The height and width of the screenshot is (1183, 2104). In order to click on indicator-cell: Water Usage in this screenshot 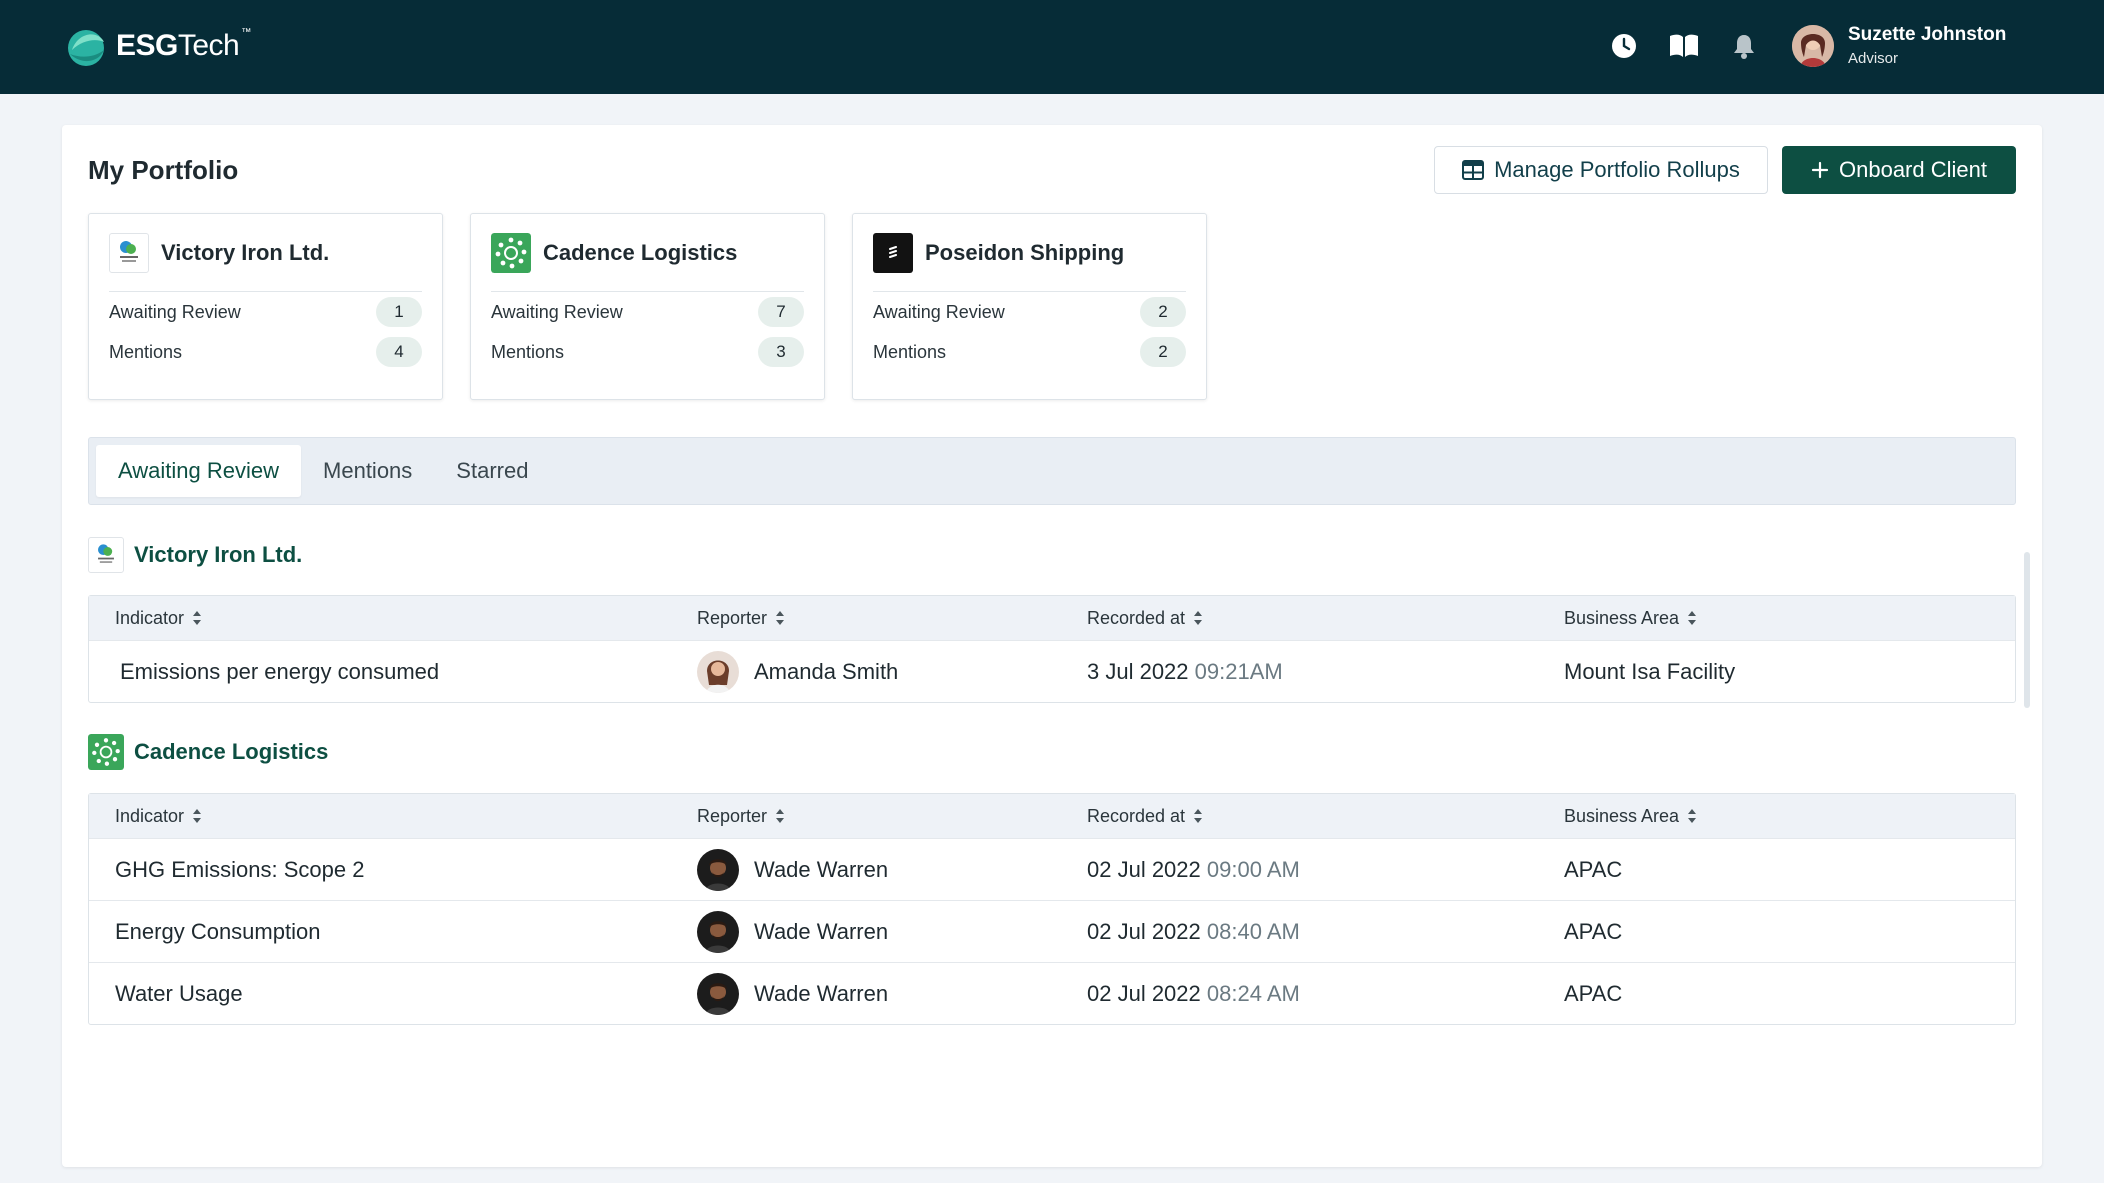, I will do `click(179, 993)`.